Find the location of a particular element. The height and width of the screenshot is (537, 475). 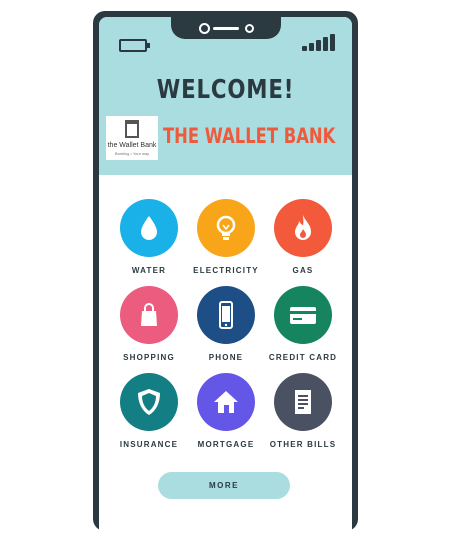

shopping-circle is located at coordinates (149, 315).